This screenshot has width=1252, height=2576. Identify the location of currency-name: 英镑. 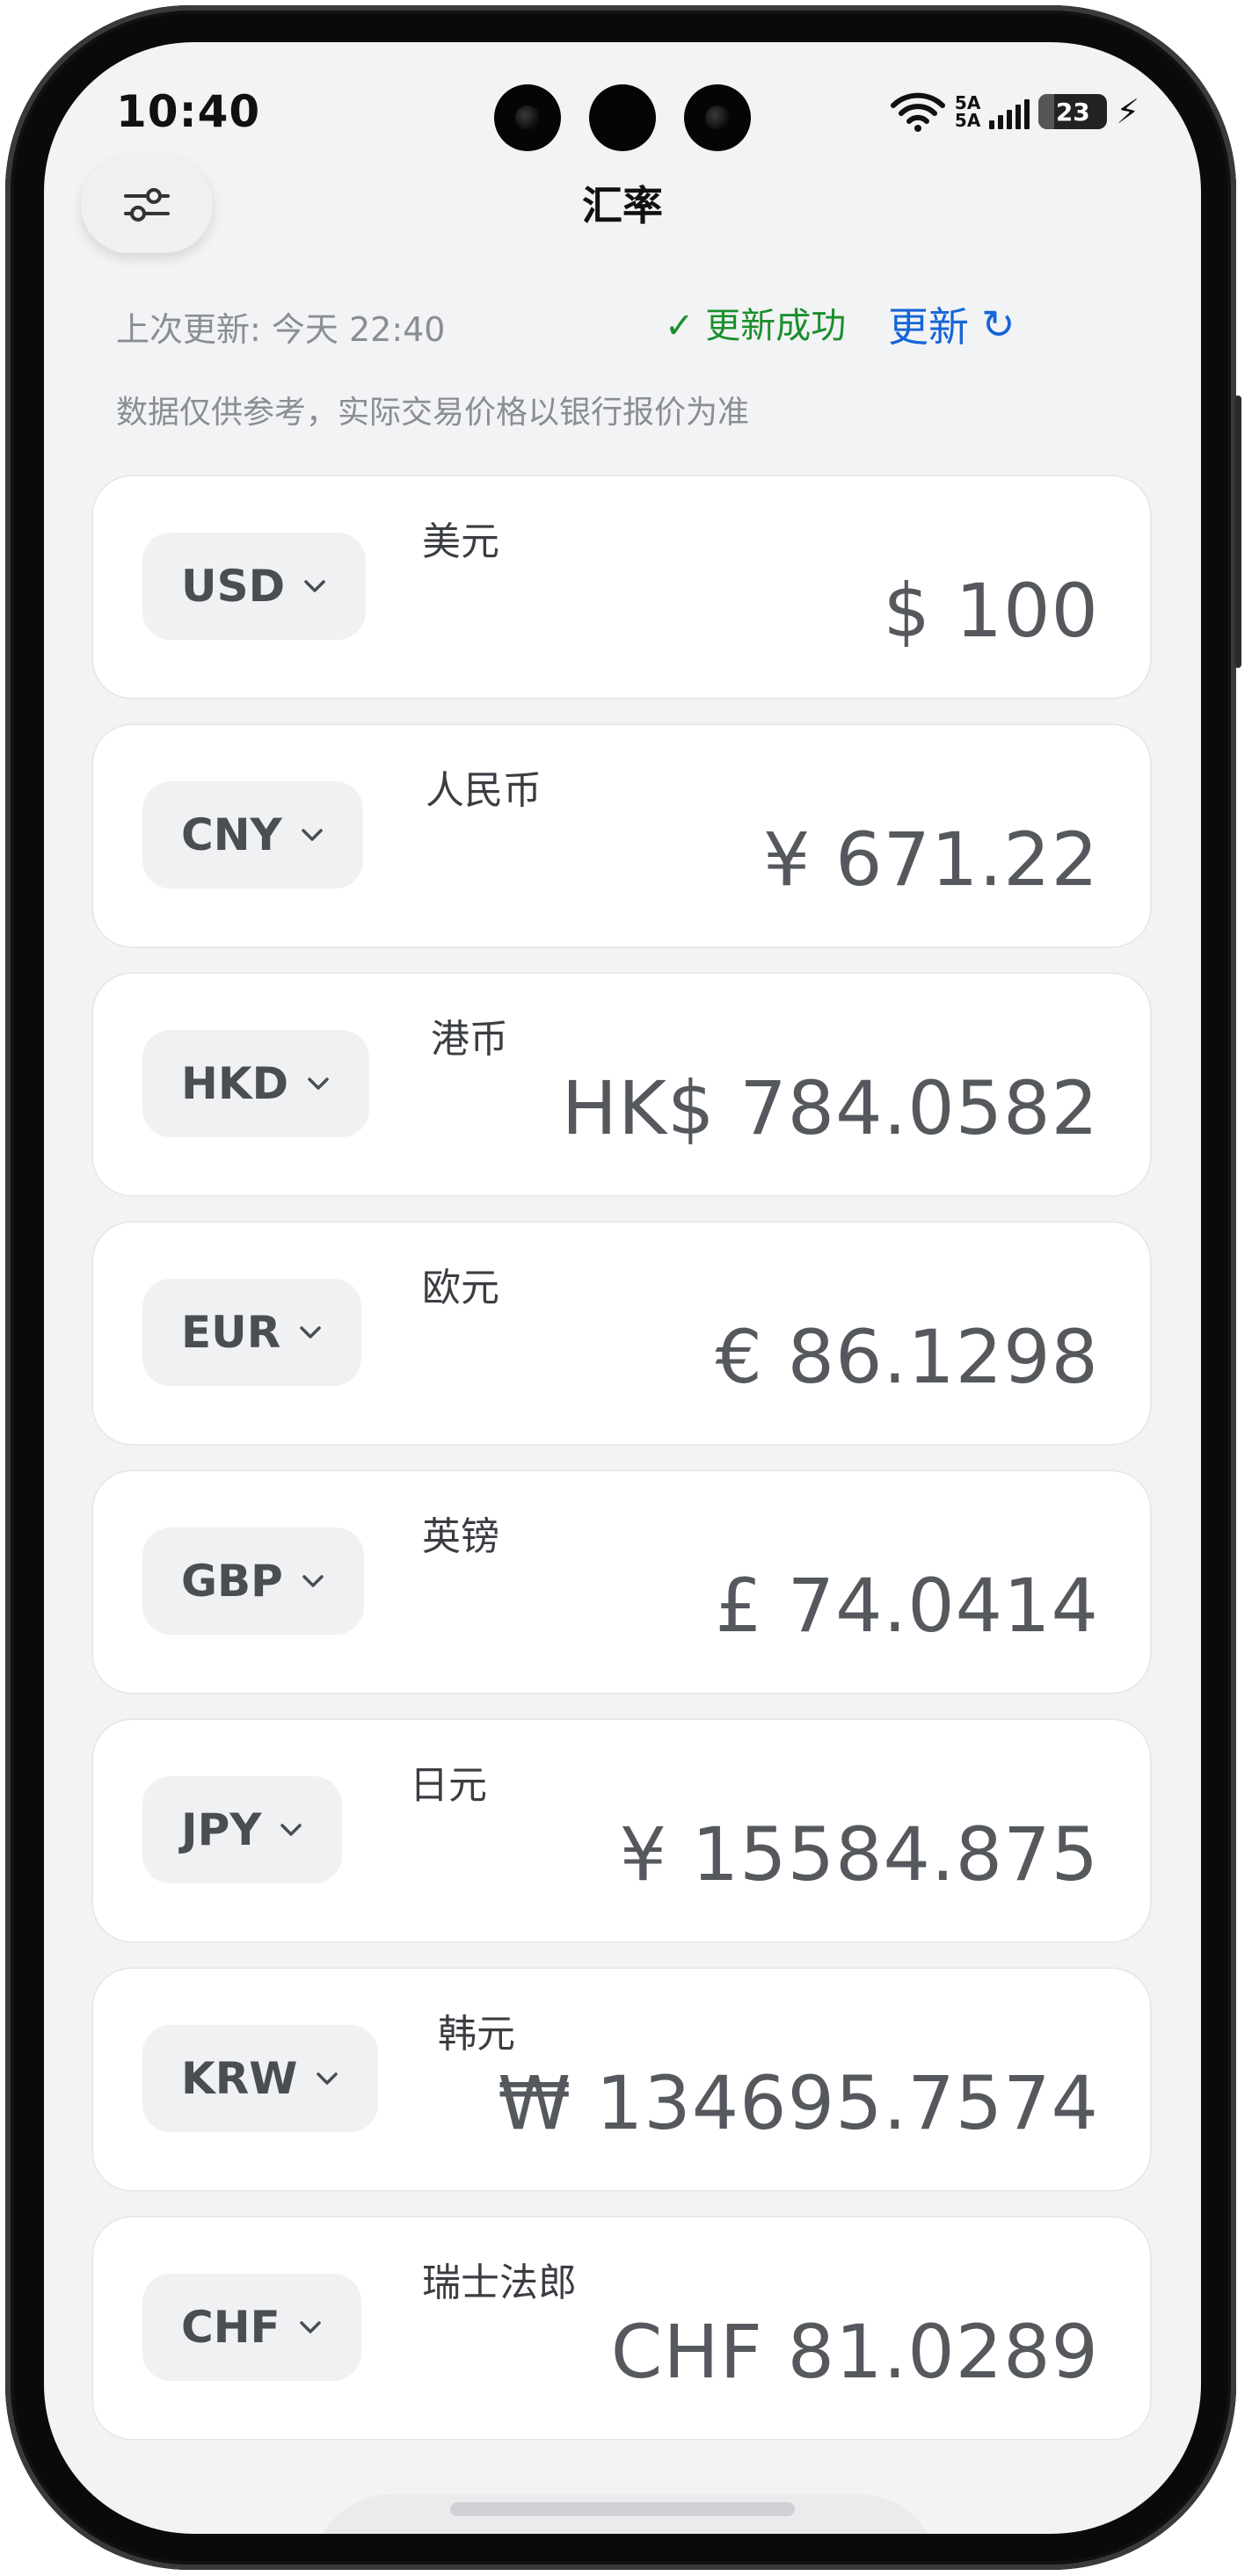
(460, 1536).